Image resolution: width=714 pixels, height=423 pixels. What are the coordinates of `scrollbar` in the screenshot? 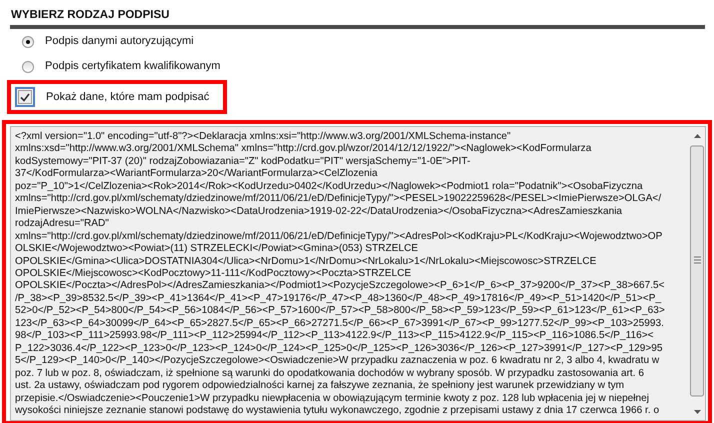 It's located at (697, 273).